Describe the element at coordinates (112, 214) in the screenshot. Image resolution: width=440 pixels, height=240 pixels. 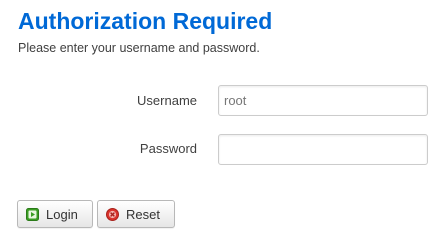
I see `reset-cancel-icon` at that location.